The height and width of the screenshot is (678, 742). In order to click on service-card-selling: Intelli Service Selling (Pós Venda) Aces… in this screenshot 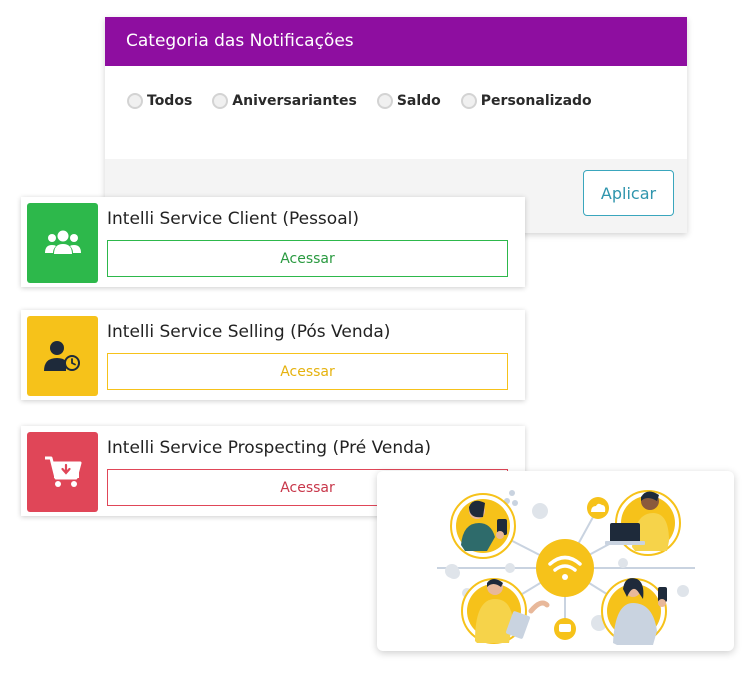, I will do `click(273, 355)`.